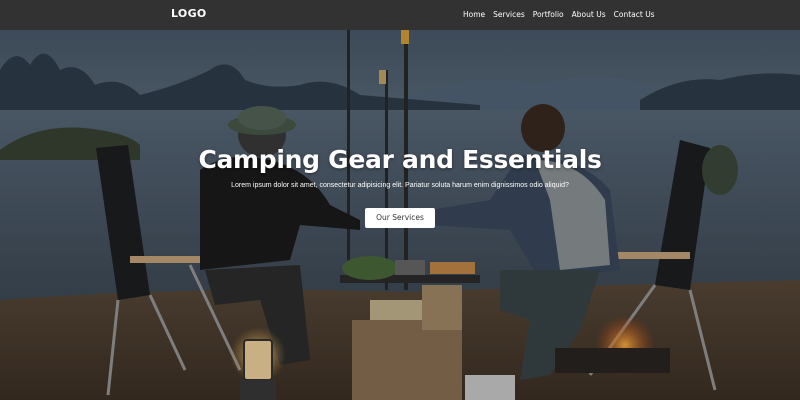 This screenshot has height=400, width=800. I want to click on nav-link-about-us: About Us, so click(589, 14).